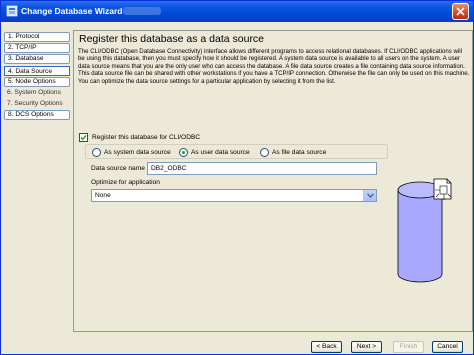  I want to click on finish-button: Finish, so click(408, 347).